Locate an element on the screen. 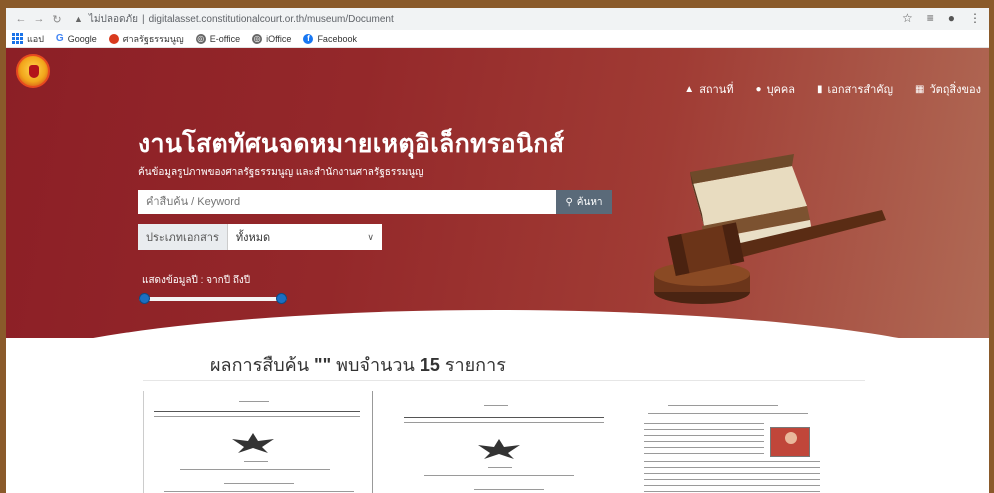  document-type-value: ทั้งหมด is located at coordinates (253, 238).